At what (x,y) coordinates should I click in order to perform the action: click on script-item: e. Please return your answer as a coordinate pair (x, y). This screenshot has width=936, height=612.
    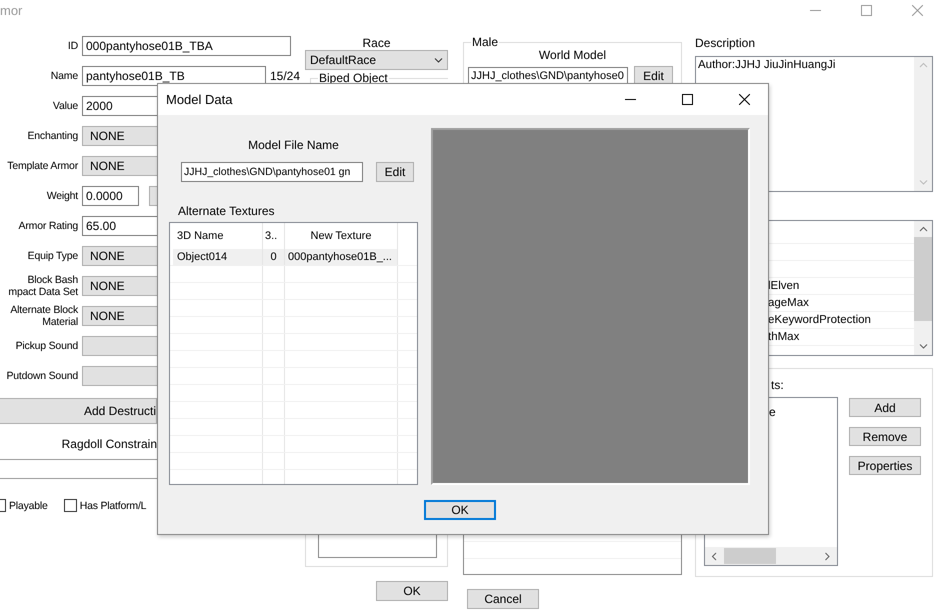
    Looking at the image, I should click on (772, 412).